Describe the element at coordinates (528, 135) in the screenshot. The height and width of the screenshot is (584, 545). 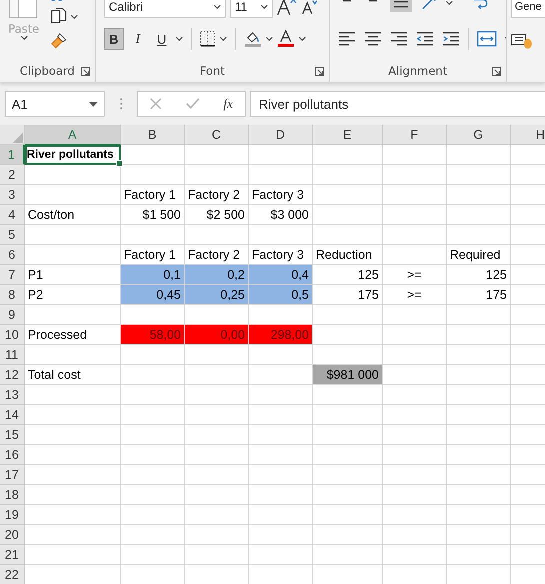
I see `column-header: H` at that location.